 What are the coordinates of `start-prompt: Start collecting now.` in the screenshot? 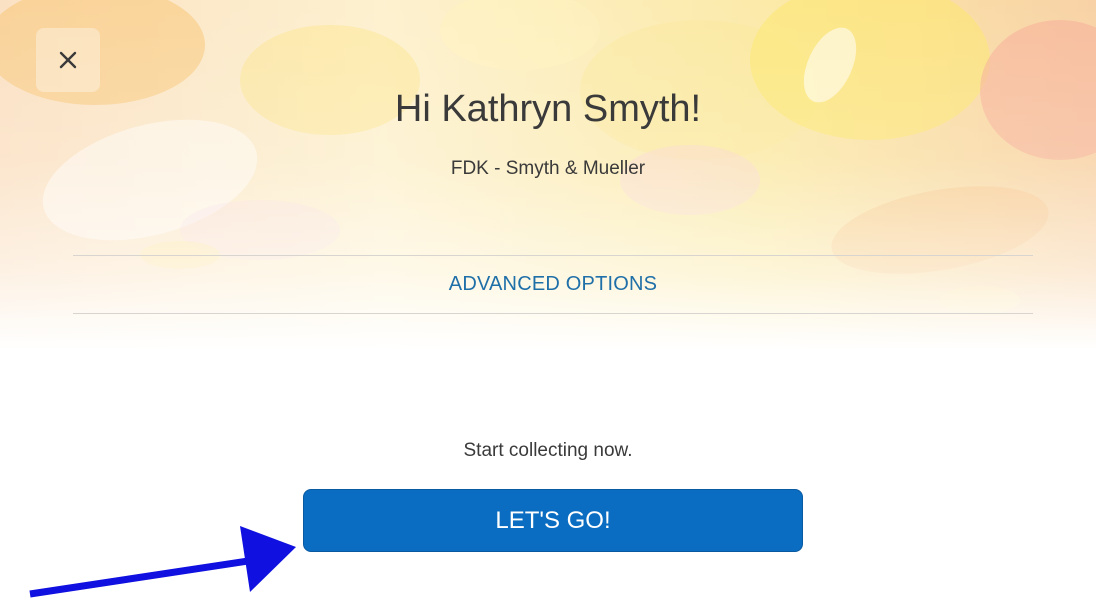 It's located at (548, 450).